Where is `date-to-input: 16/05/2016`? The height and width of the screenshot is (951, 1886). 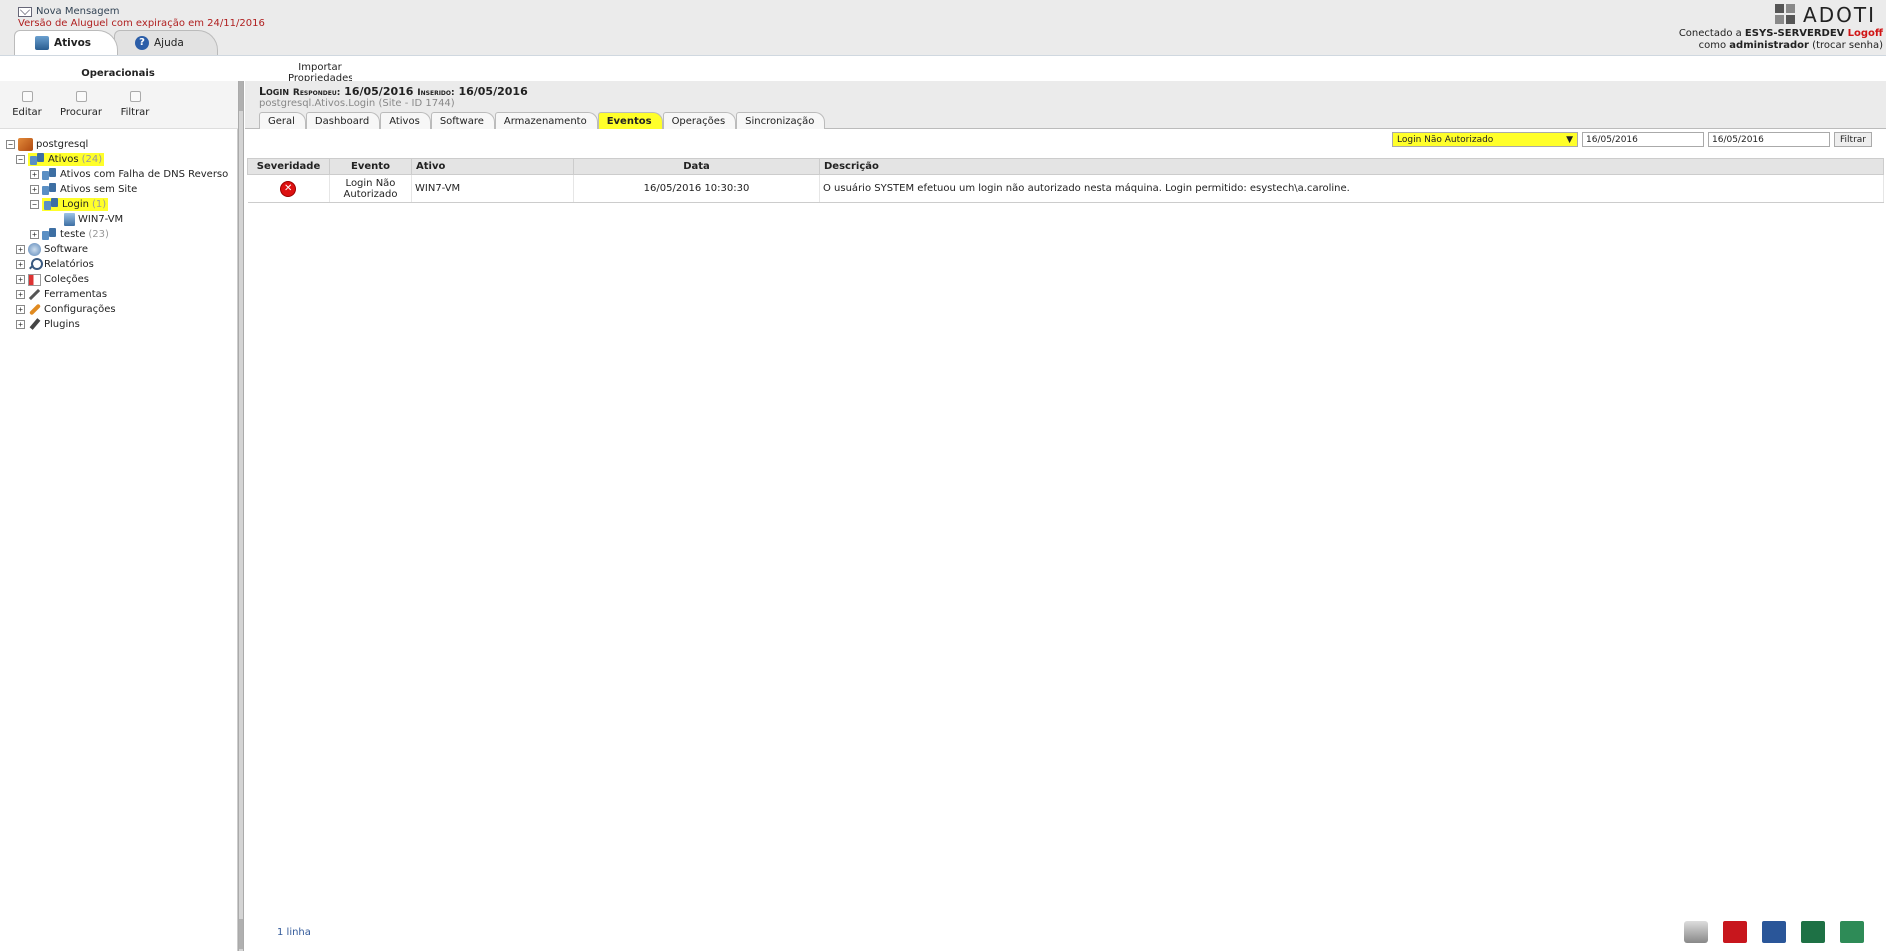 date-to-input: 16/05/2016 is located at coordinates (1769, 139).